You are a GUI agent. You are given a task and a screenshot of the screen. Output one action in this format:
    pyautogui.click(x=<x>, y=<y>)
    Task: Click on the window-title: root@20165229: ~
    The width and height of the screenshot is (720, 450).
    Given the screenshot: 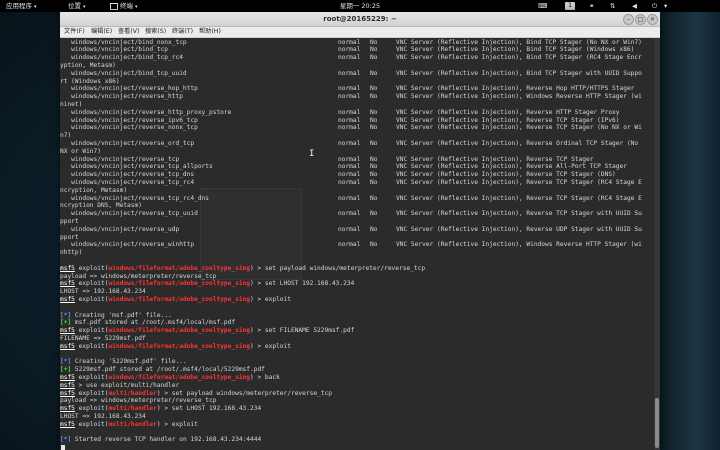 What is the action you would take?
    pyautogui.click(x=360, y=19)
    